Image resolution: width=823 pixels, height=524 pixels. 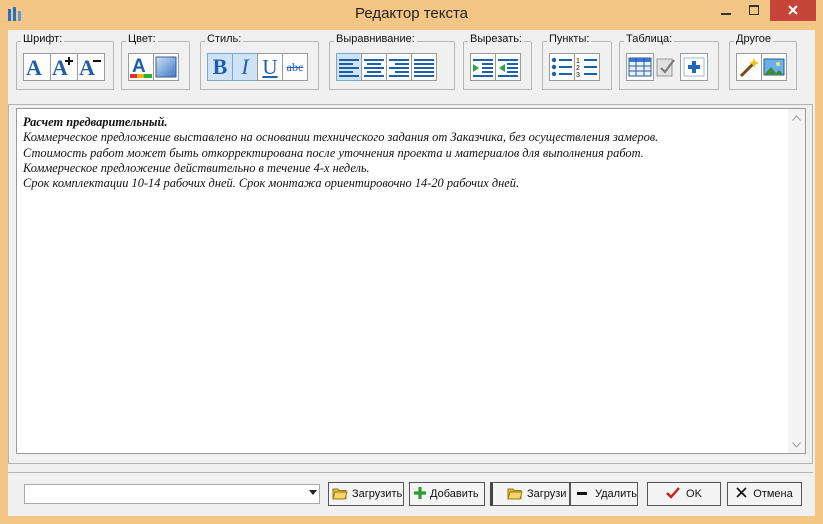 What do you see at coordinates (582, 494) in the screenshot?
I see `minus-icon` at bounding box center [582, 494].